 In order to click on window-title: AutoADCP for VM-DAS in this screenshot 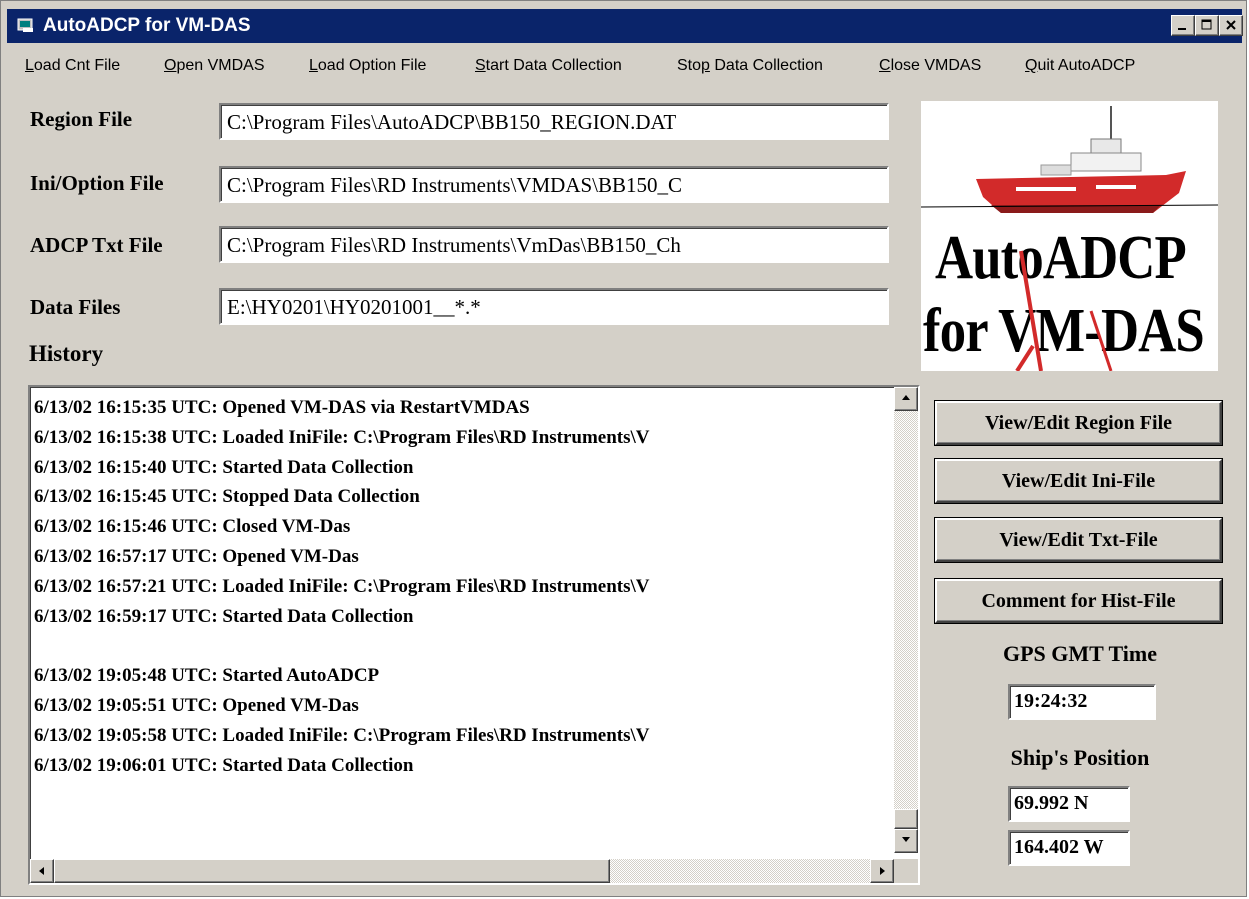, I will do `click(147, 25)`.